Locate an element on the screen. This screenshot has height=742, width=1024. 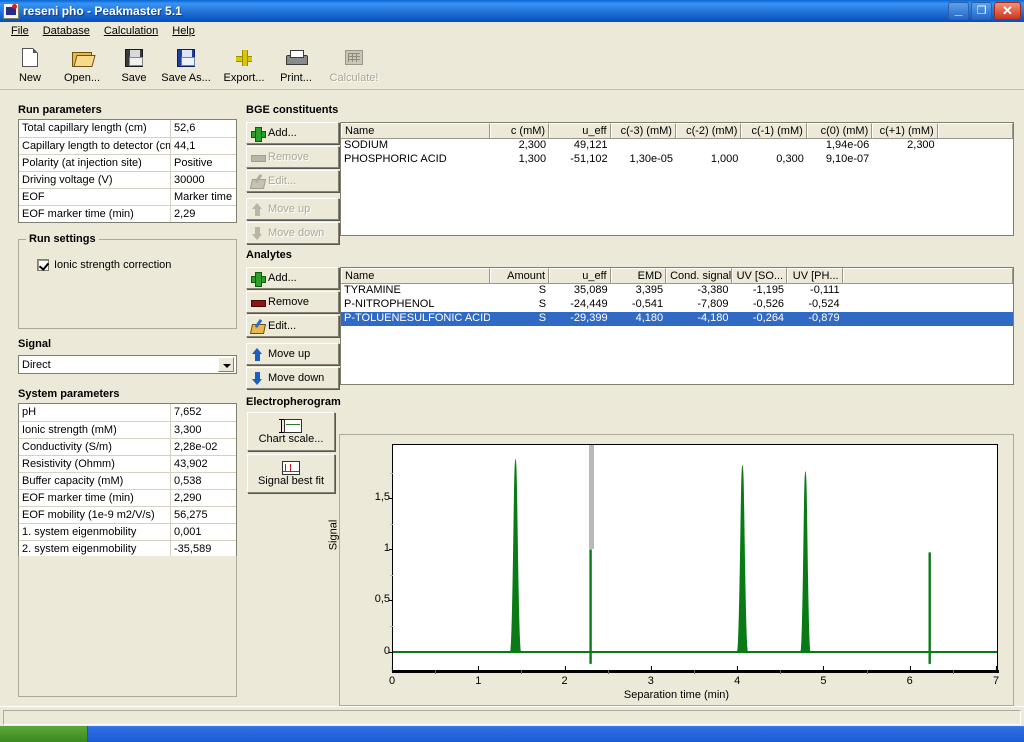
bge-remove-button: Remove is located at coordinates (292, 157).